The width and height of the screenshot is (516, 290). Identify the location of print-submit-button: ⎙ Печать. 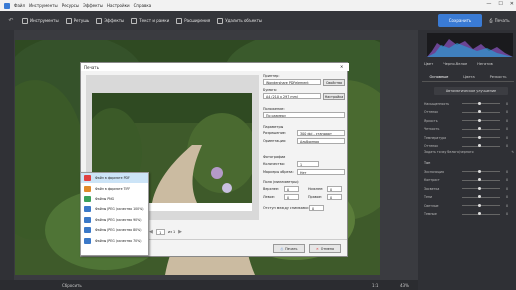
(289, 248).